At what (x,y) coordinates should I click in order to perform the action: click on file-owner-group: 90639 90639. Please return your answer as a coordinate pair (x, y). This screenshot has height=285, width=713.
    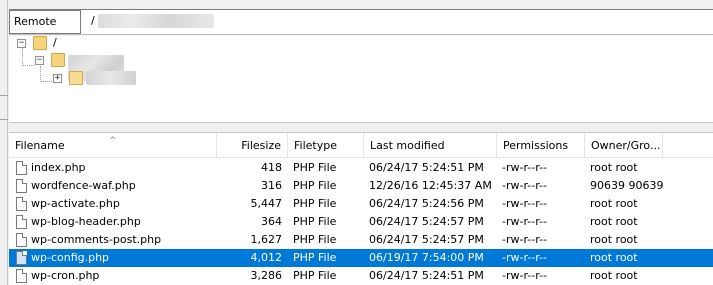
    Looking at the image, I should click on (627, 185).